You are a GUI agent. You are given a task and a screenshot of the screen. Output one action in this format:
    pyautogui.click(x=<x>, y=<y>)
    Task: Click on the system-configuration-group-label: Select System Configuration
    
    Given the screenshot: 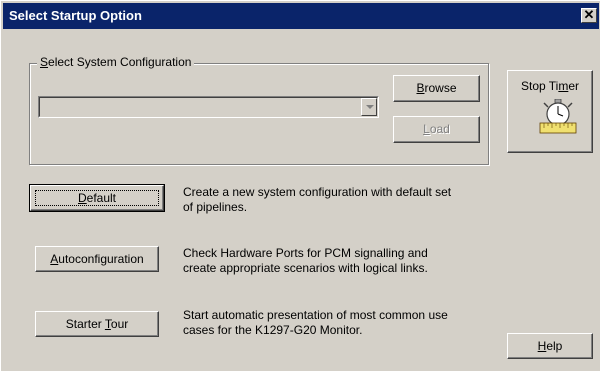 What is the action you would take?
    pyautogui.click(x=116, y=62)
    